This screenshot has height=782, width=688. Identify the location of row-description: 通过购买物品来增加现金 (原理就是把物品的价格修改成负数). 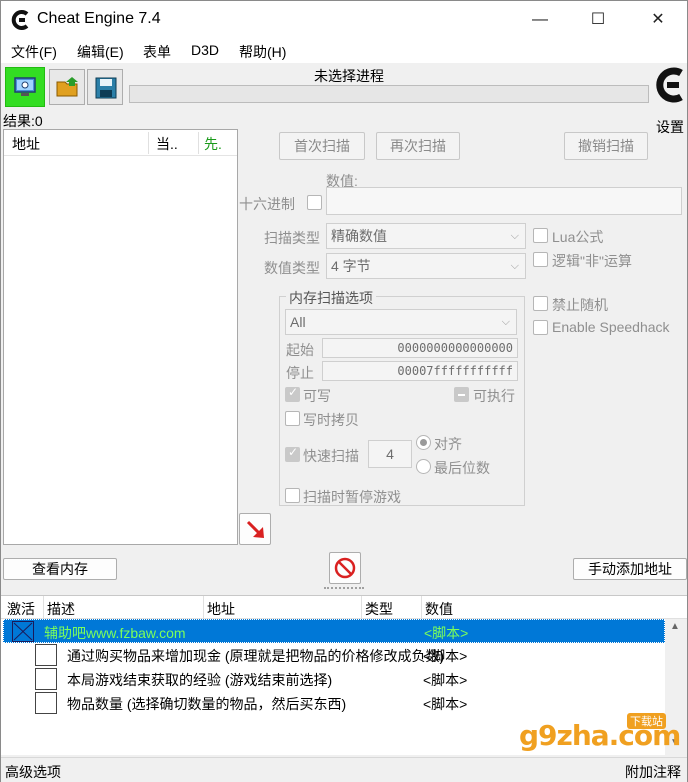
(256, 656).